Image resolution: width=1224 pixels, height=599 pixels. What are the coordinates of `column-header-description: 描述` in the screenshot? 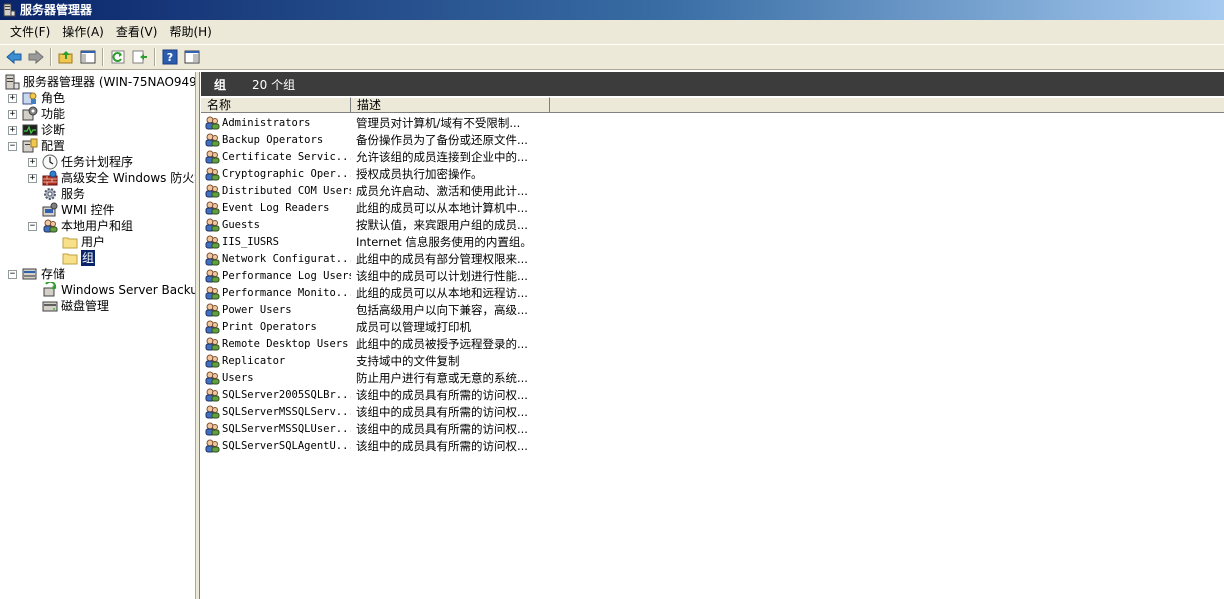 It's located at (450, 105).